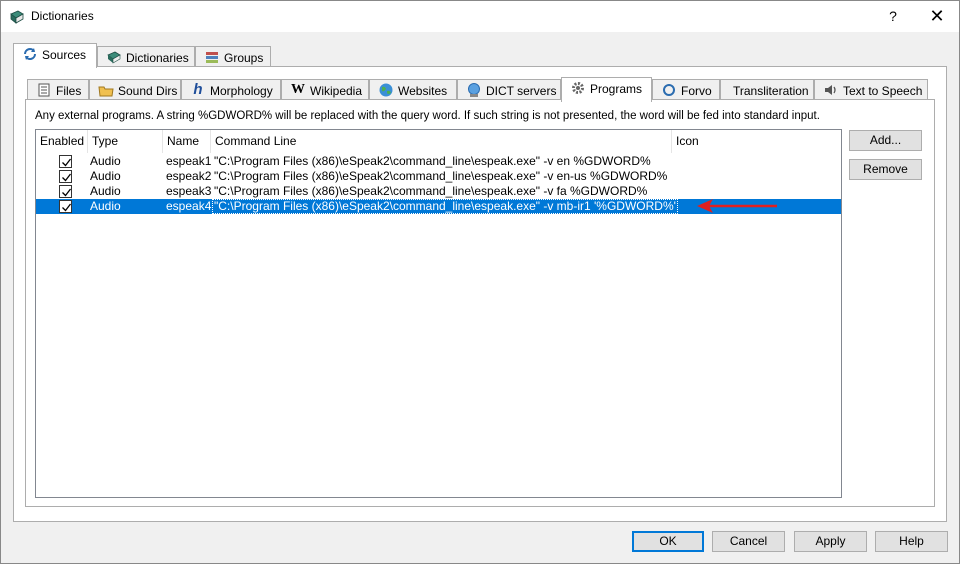 Image resolution: width=960 pixels, height=564 pixels. Describe the element at coordinates (668, 541) in the screenshot. I see `ok-button: OK` at that location.